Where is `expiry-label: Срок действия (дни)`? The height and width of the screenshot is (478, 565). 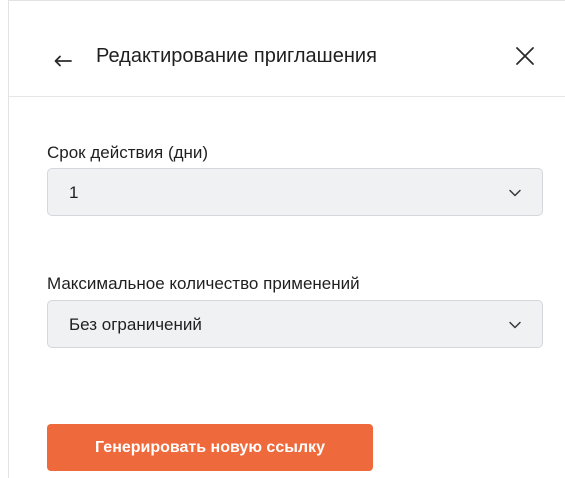 expiry-label: Срок действия (дни) is located at coordinates (128, 152).